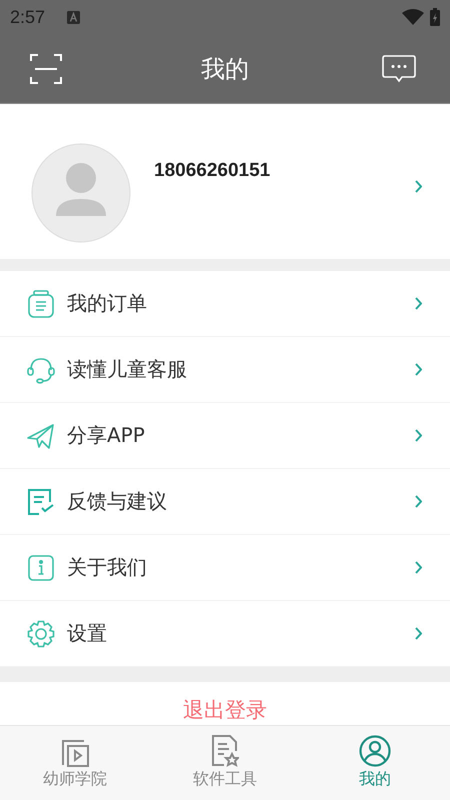 Image resolution: width=450 pixels, height=800 pixels. Describe the element at coordinates (225, 436) in the screenshot. I see `menu-item: 分享APP` at that location.